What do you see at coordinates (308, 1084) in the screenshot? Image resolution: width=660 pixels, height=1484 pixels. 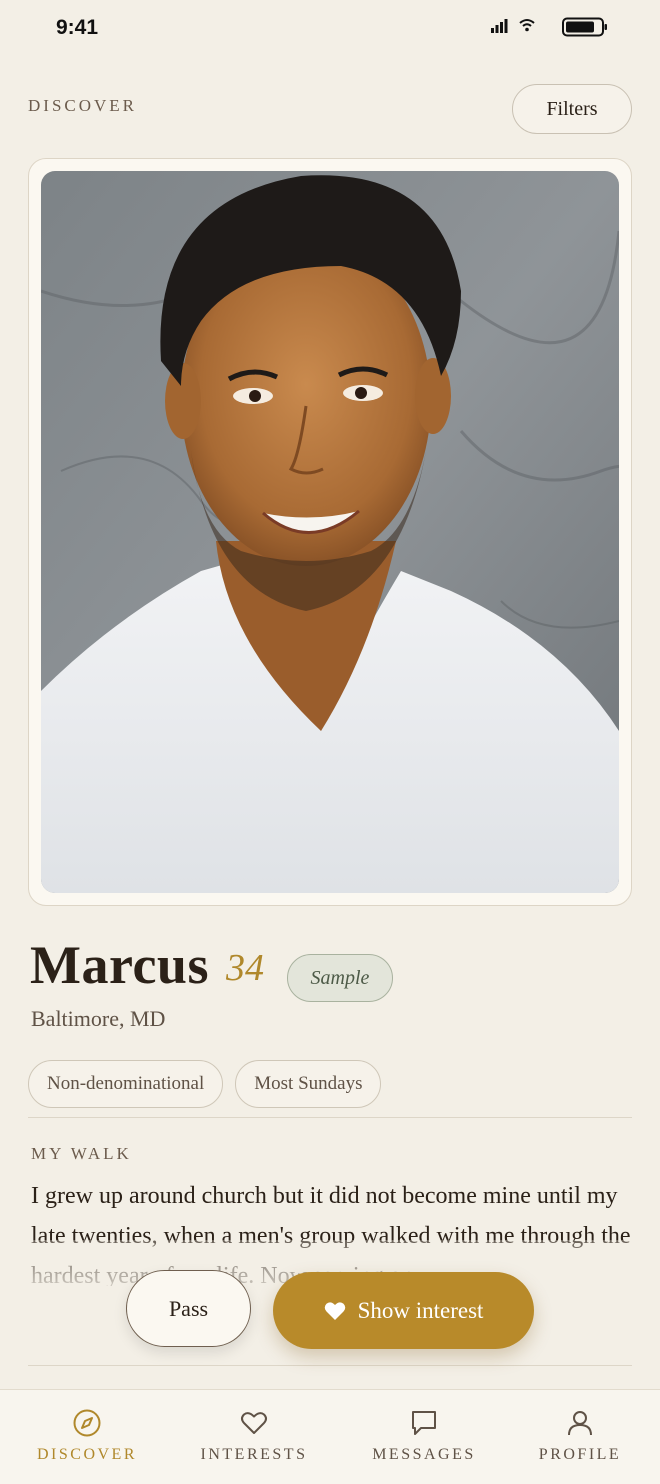 I see `tag-attendance: Most Sundays` at bounding box center [308, 1084].